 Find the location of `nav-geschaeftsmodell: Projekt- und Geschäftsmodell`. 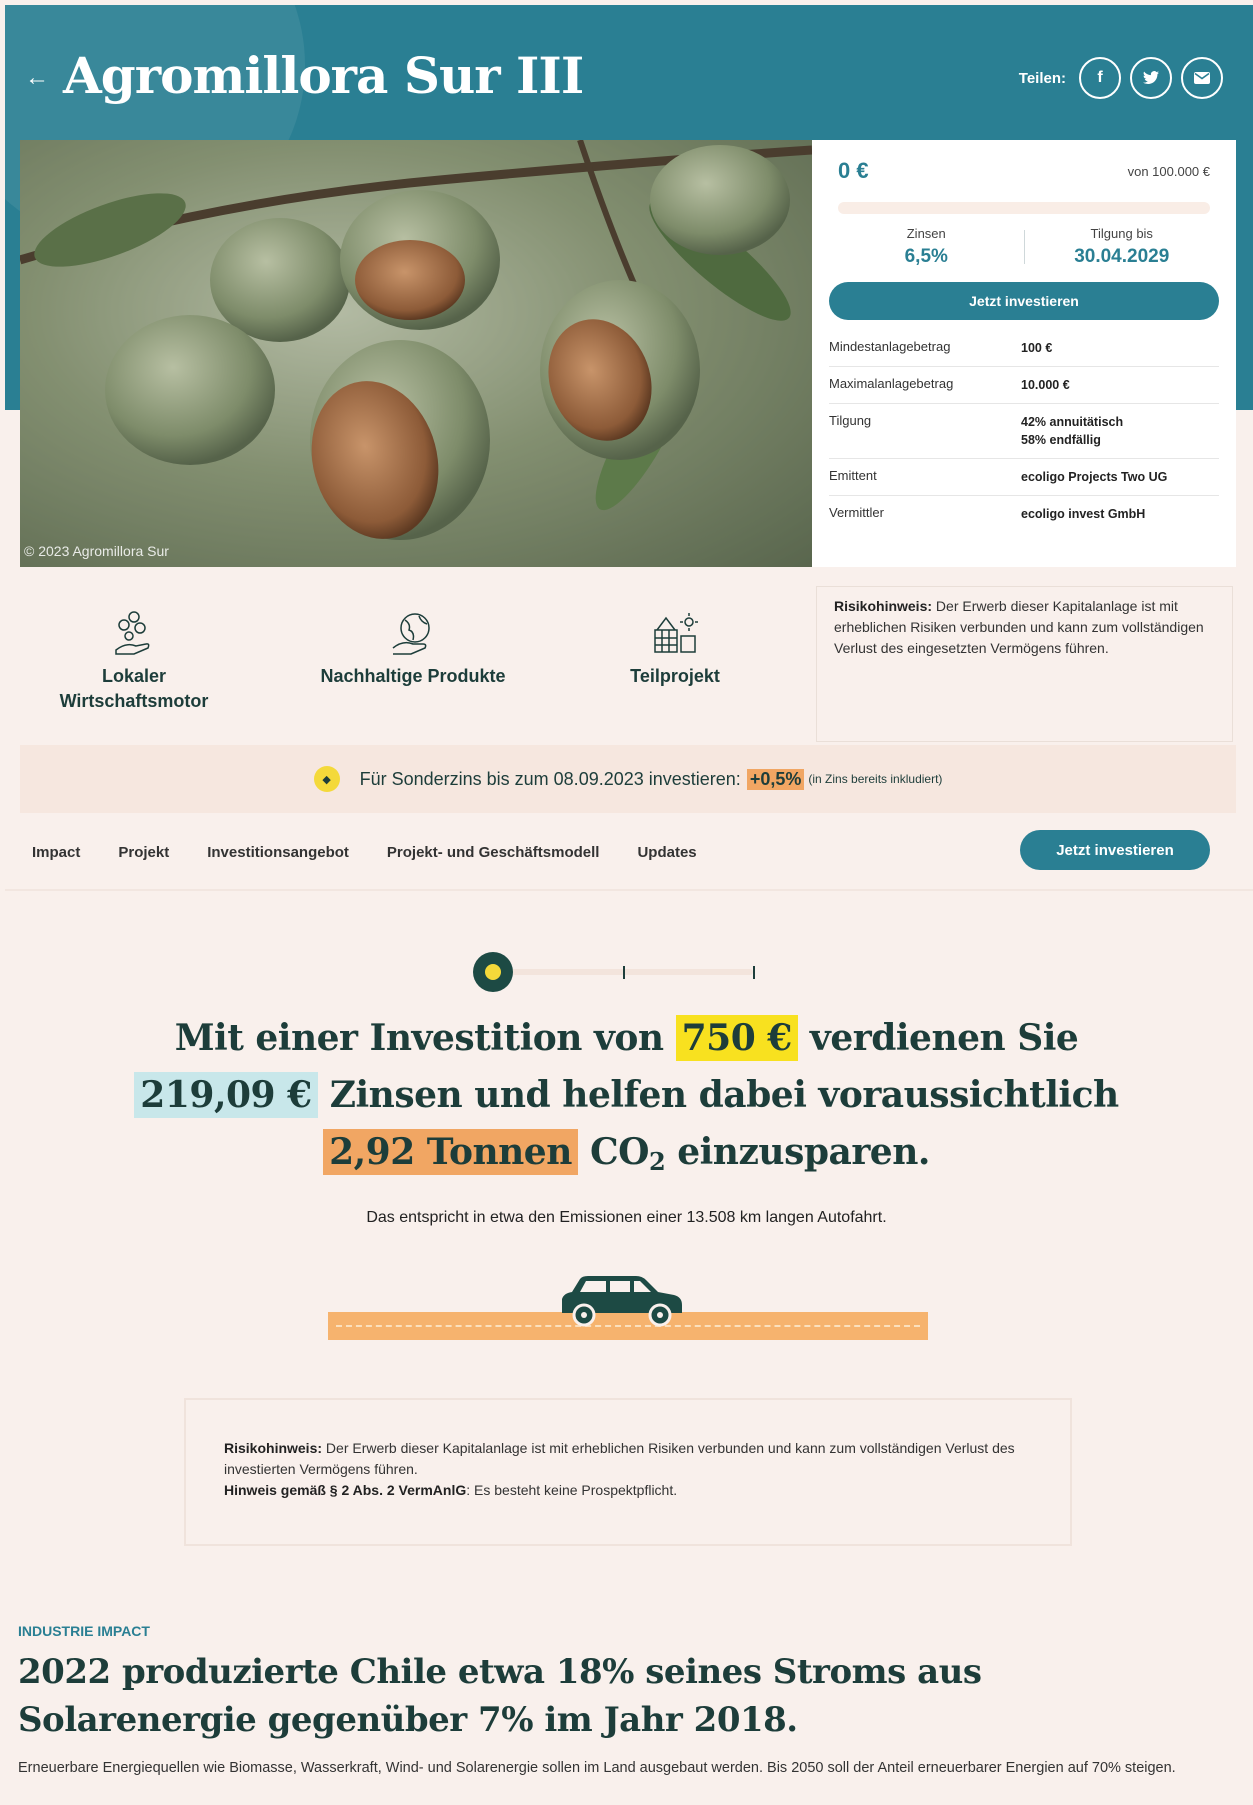

nav-geschaeftsmodell: Projekt- und Geschäftsmodell is located at coordinates (493, 852).